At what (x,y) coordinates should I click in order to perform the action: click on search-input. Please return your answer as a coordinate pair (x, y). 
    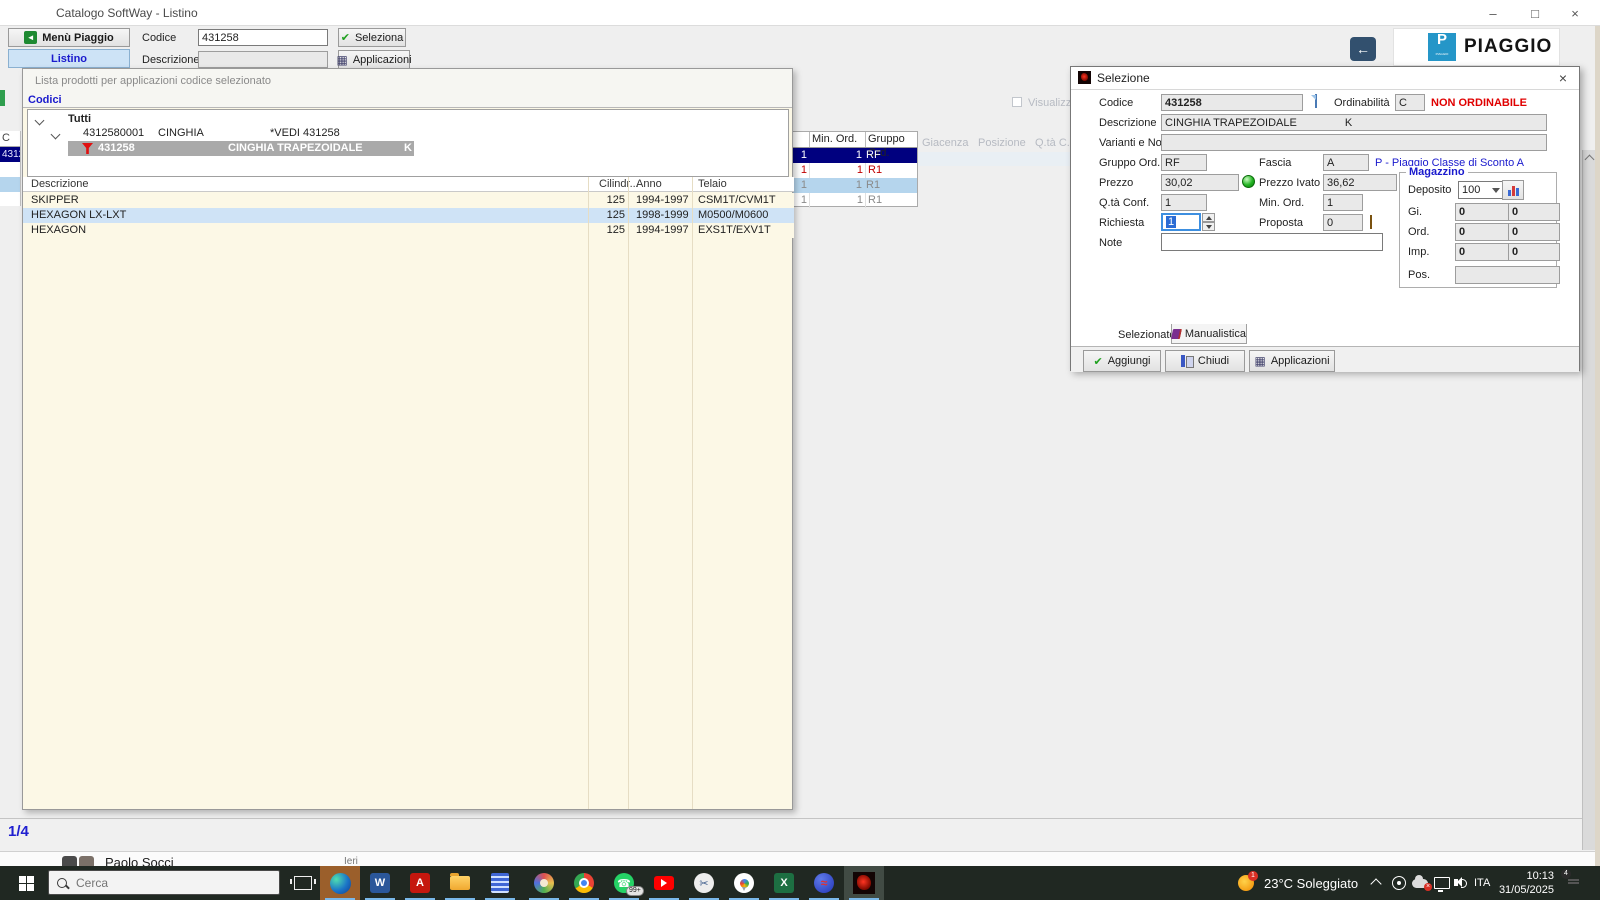
    Looking at the image, I should click on (161, 882).